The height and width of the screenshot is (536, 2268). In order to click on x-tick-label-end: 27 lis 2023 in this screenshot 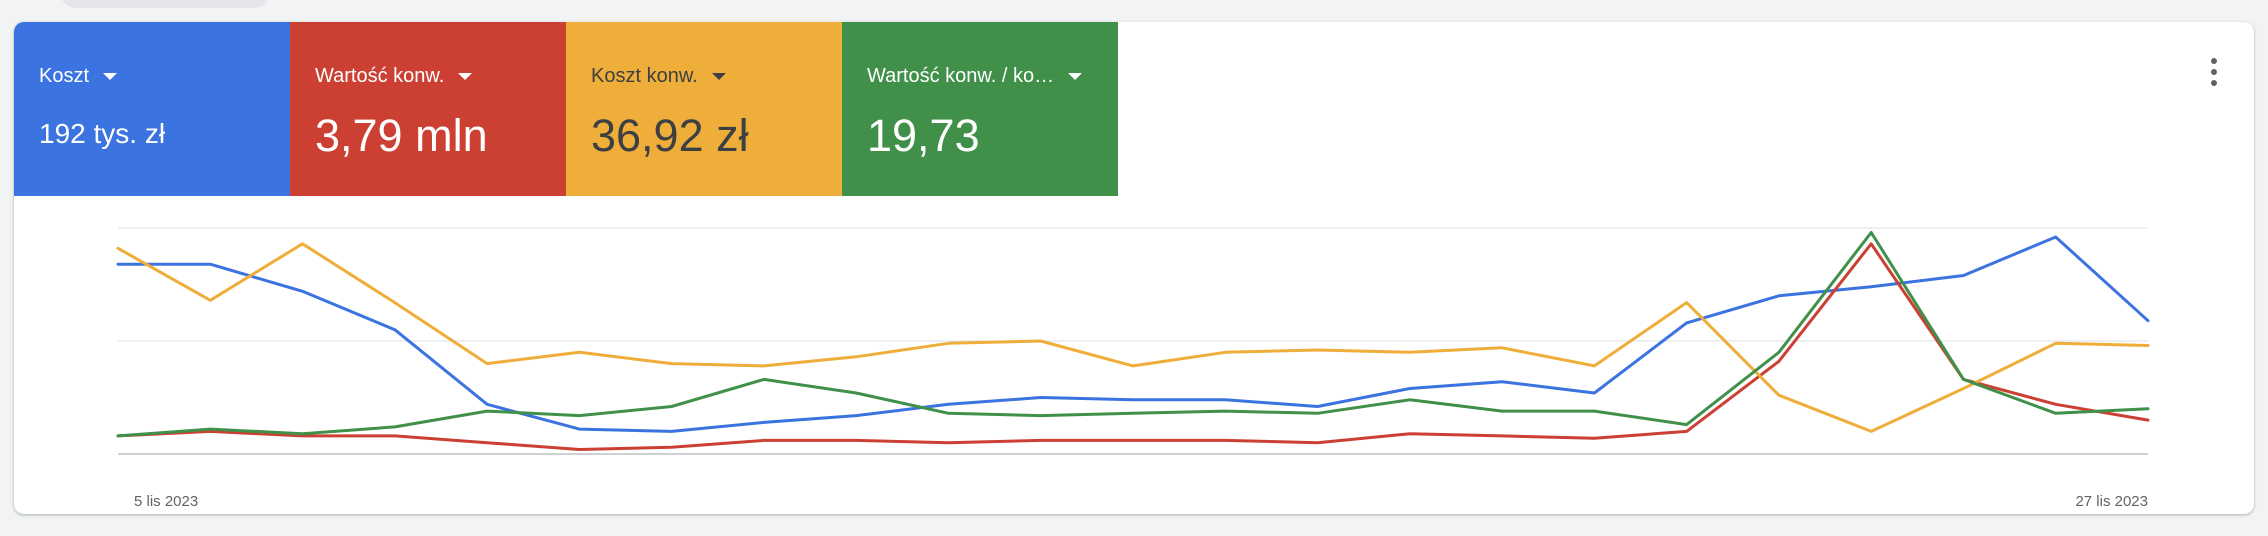, I will do `click(2111, 501)`.